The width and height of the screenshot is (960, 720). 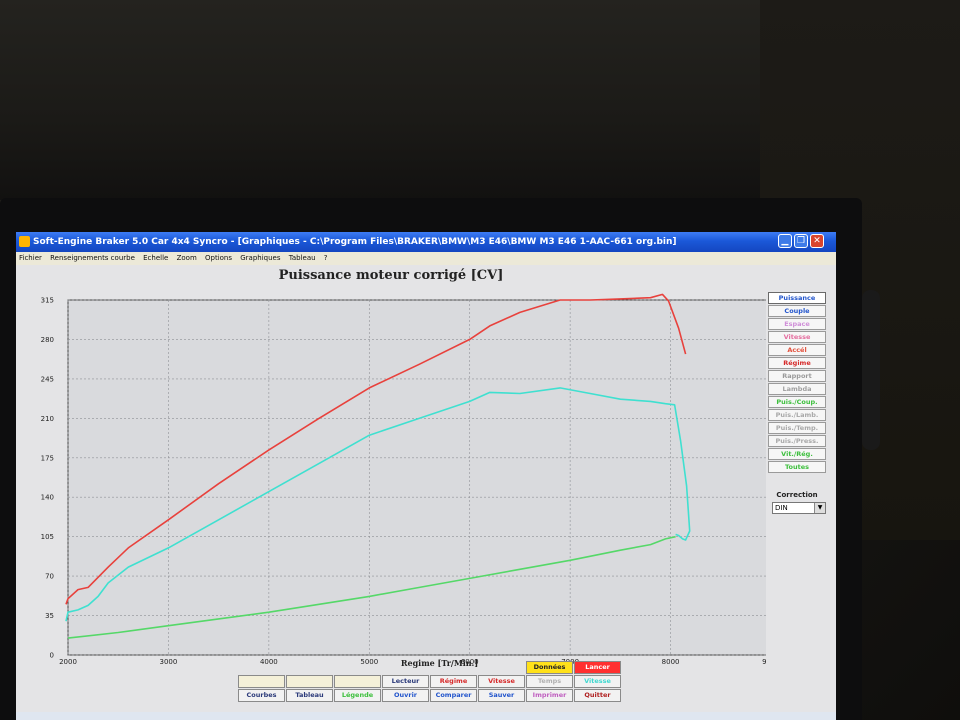 I want to click on menu-tableau: Tableau, so click(x=302, y=258).